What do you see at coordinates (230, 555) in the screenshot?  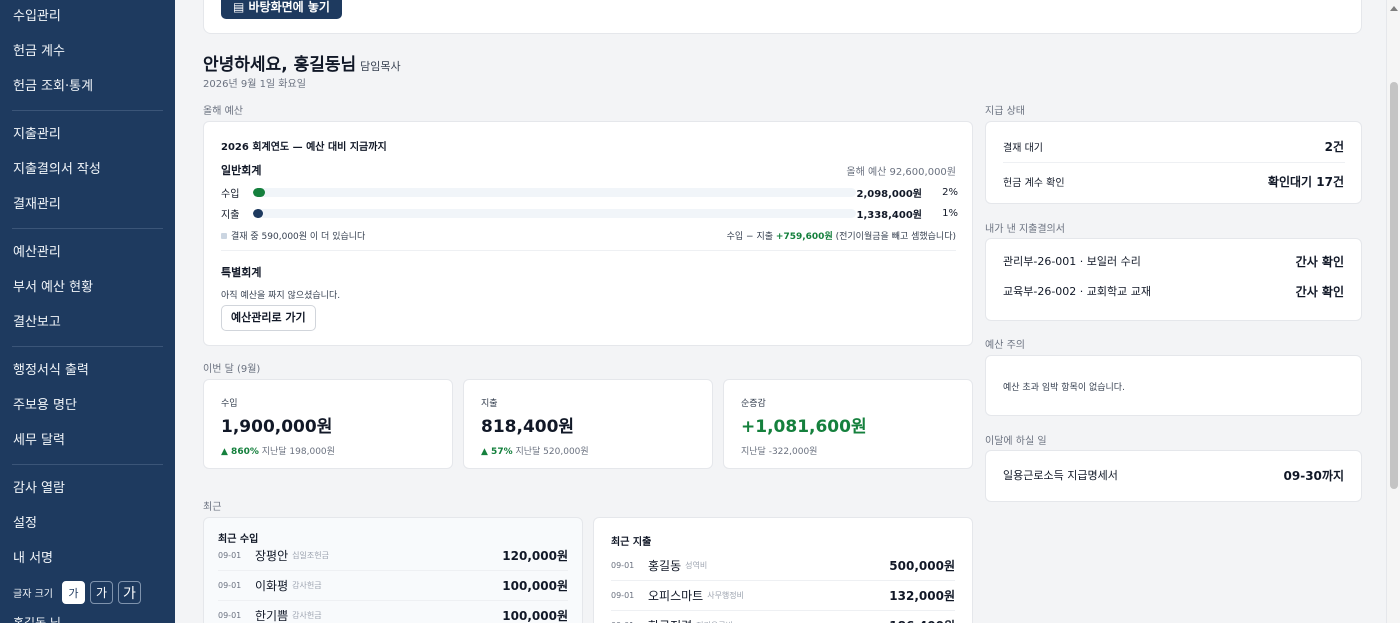 I see `recent-income-date: 09-01` at bounding box center [230, 555].